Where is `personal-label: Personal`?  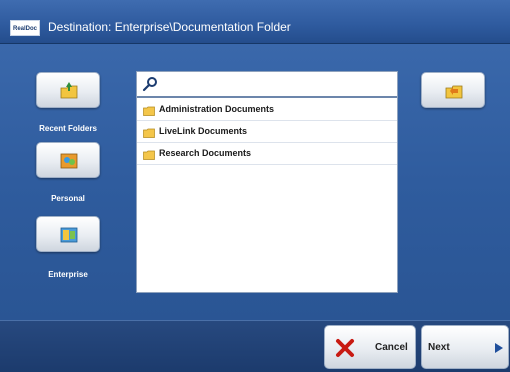
personal-label: Personal is located at coordinates (68, 198).